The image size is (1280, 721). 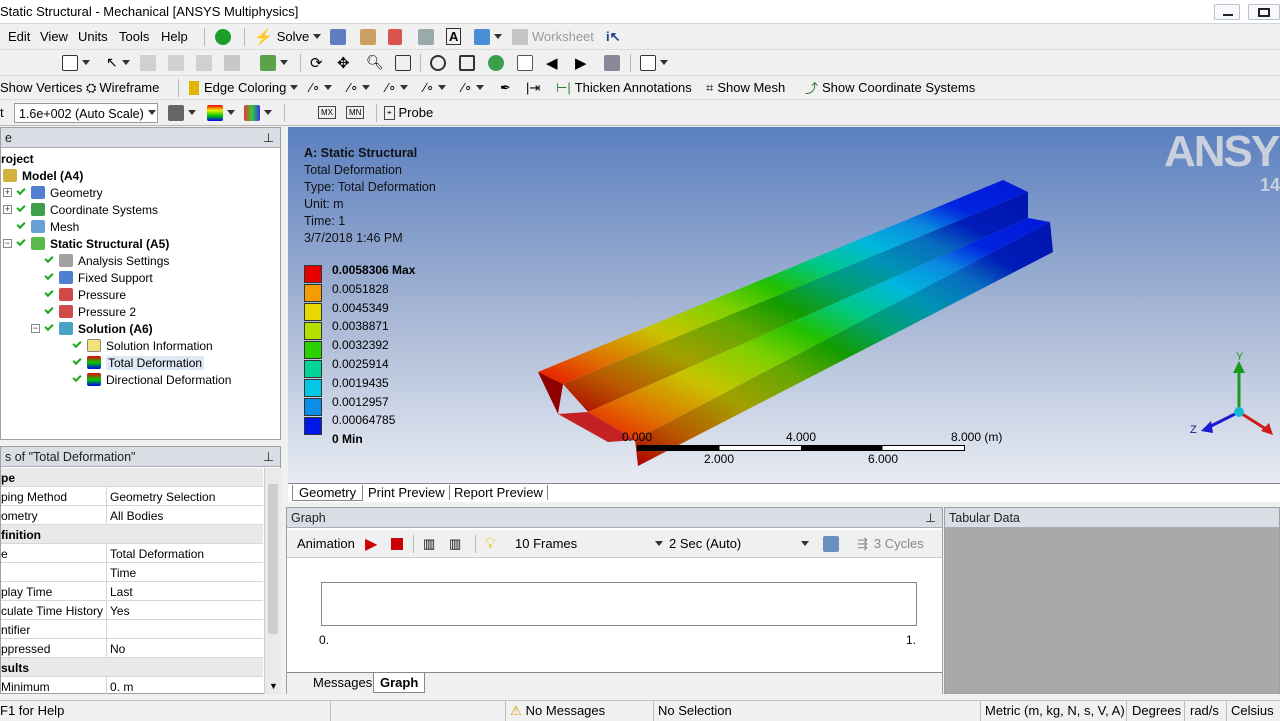 What do you see at coordinates (232, 62) in the screenshot?
I see `select-body-icon` at bounding box center [232, 62].